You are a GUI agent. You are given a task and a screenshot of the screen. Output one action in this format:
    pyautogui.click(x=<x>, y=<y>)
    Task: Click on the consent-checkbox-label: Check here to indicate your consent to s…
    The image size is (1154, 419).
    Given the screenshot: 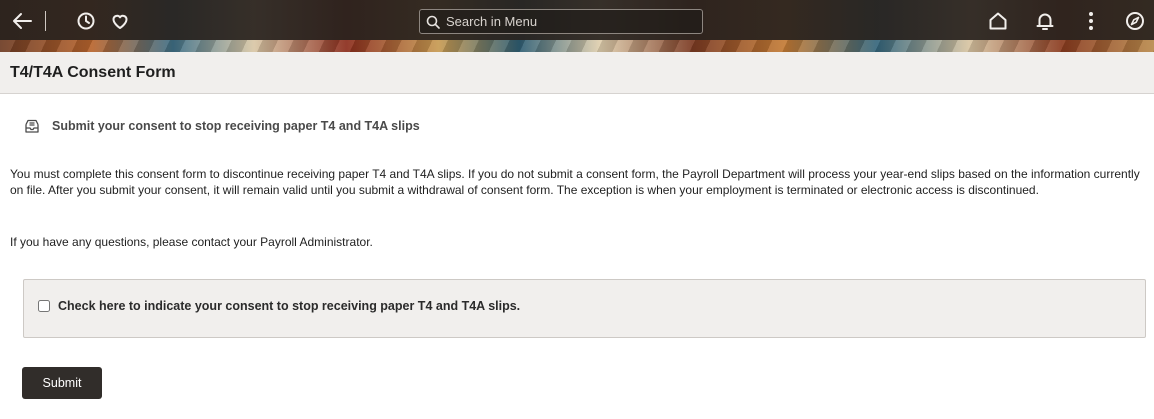 What is the action you would take?
    pyautogui.click(x=289, y=306)
    